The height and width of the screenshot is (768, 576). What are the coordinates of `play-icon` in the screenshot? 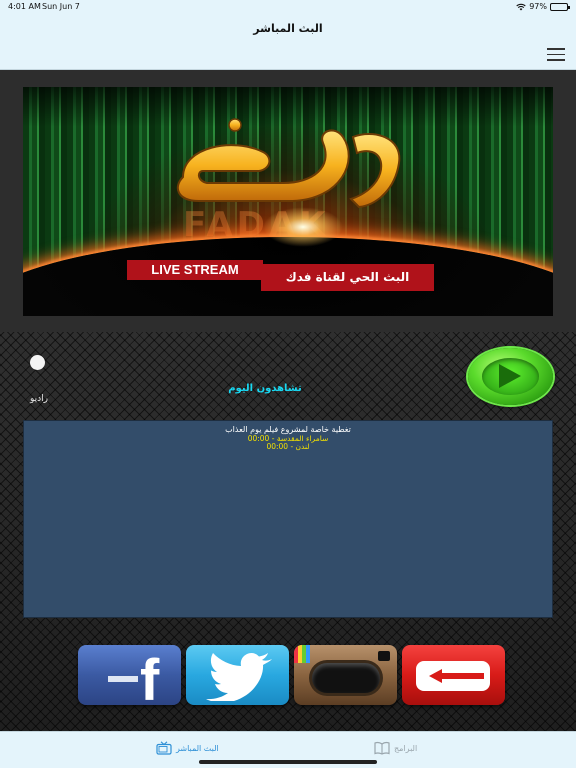 It's located at (510, 376).